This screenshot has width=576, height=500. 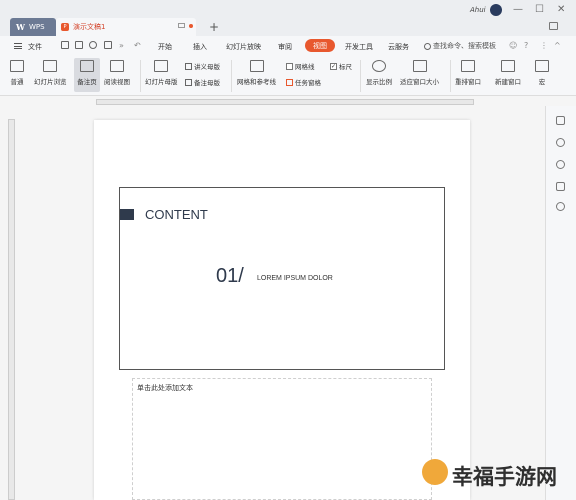 I want to click on arrange-window-button: 重排窗口, so click(x=468, y=73).